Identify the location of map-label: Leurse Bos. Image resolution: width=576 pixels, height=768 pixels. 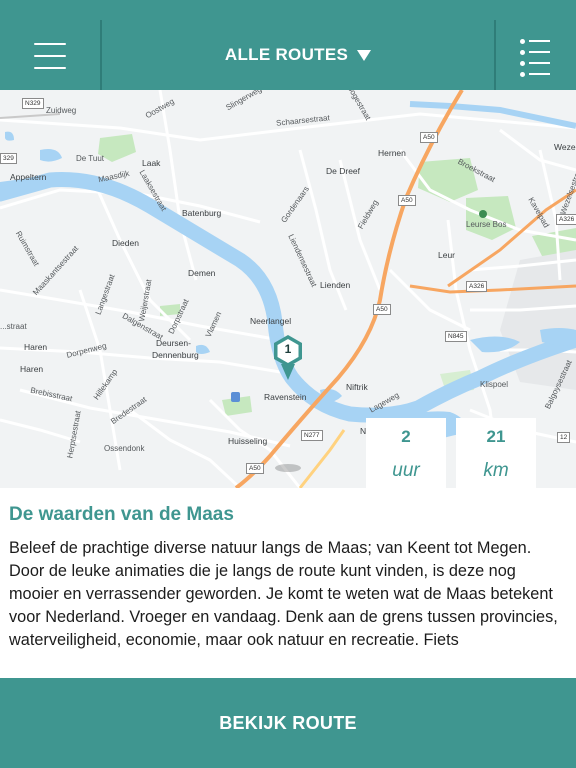
(486, 224).